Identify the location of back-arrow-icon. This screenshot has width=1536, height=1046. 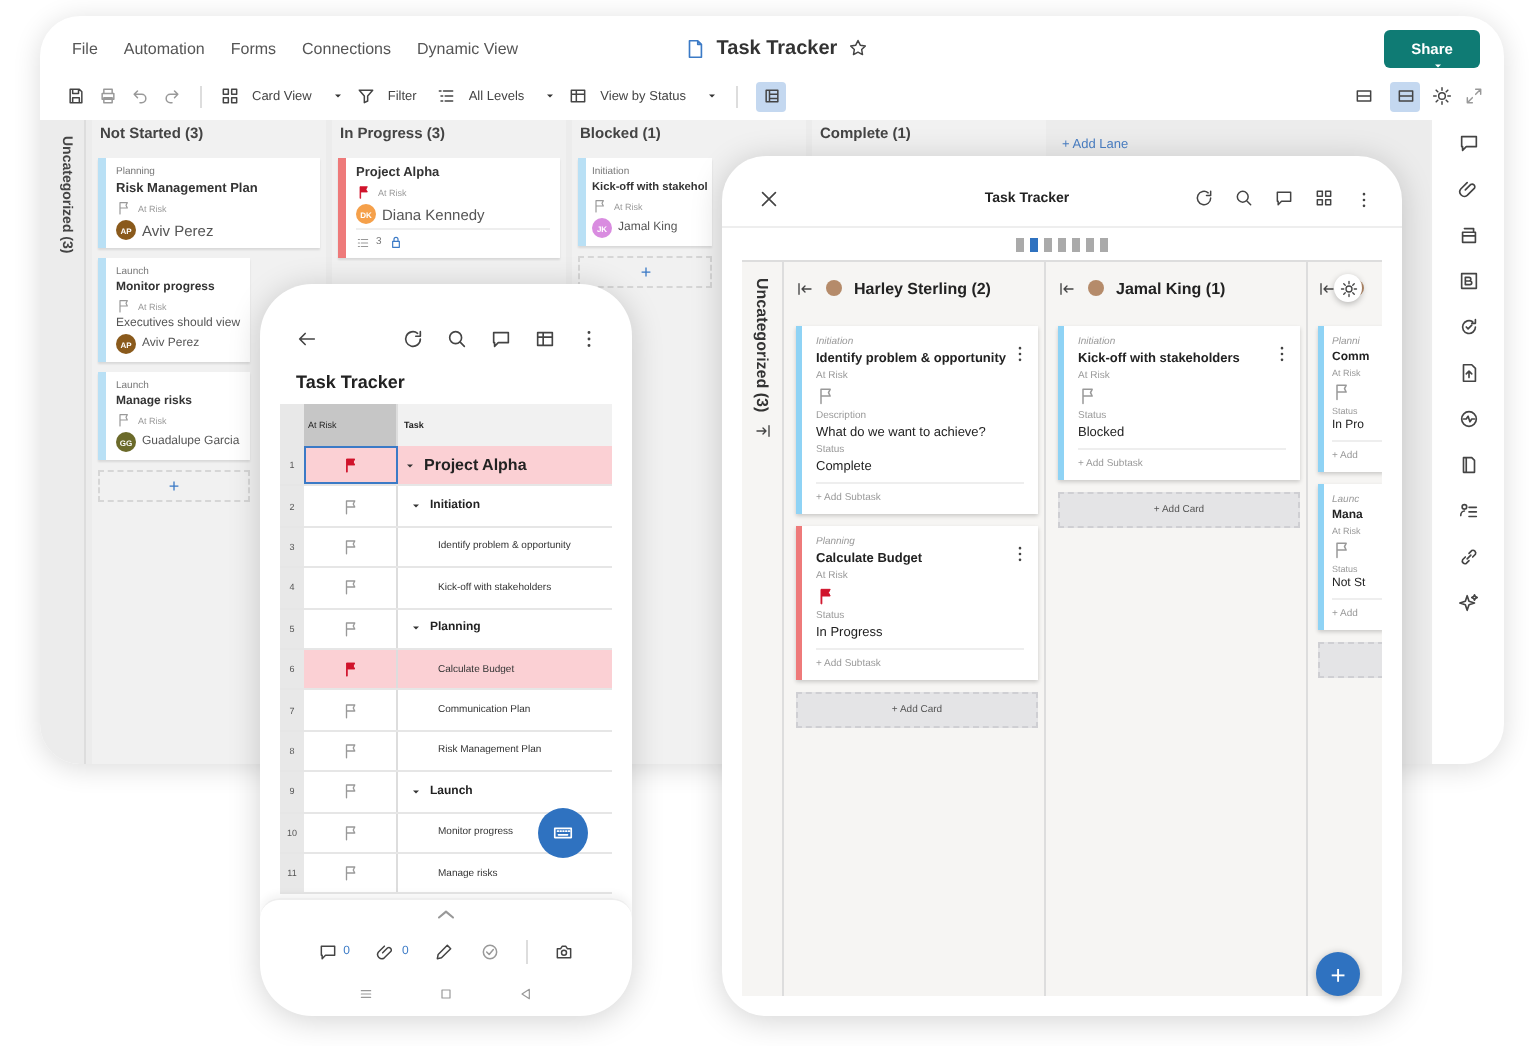
(307, 338).